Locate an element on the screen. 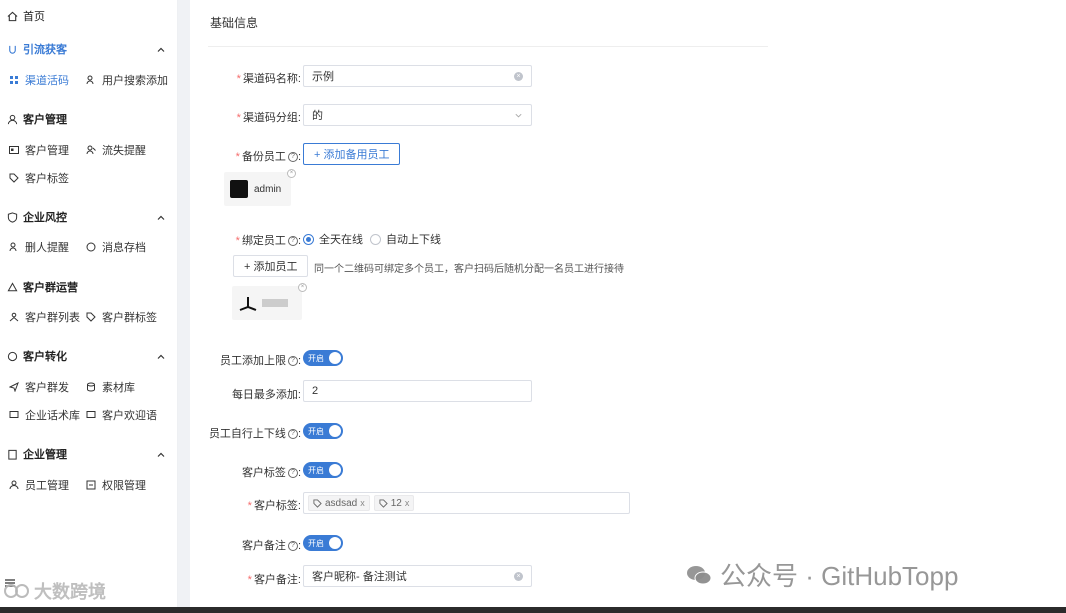 The image size is (1066, 613). self-online-switch: 开启 is located at coordinates (323, 431).